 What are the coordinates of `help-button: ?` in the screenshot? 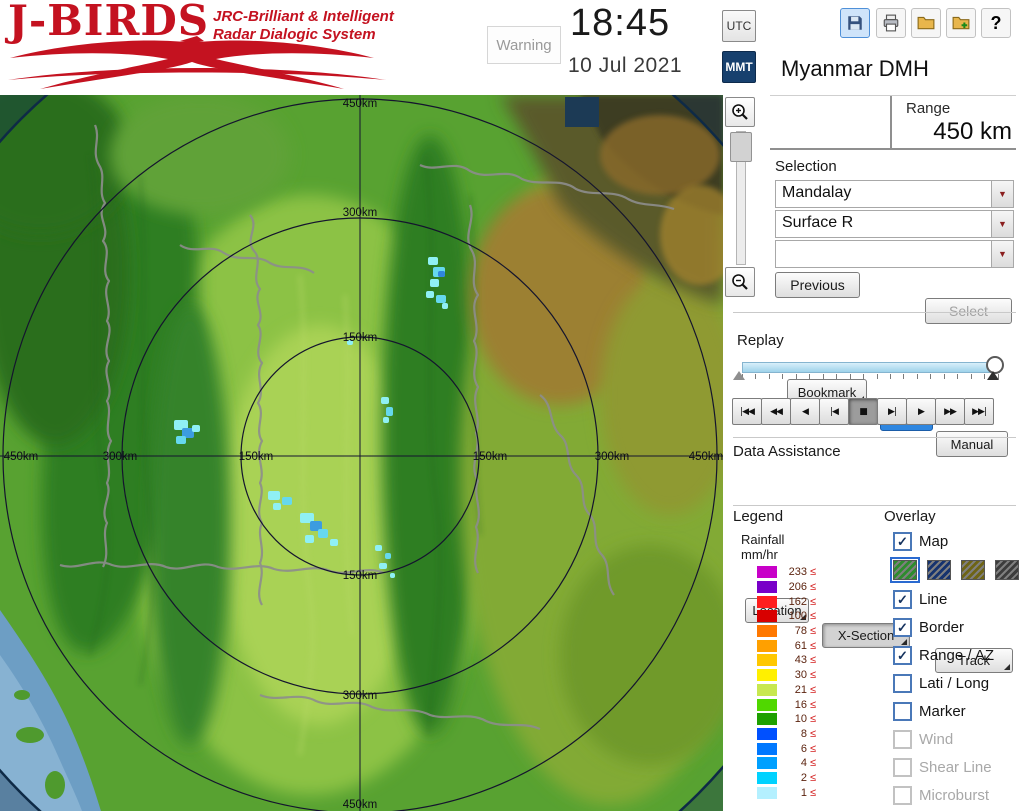 It's located at (996, 23).